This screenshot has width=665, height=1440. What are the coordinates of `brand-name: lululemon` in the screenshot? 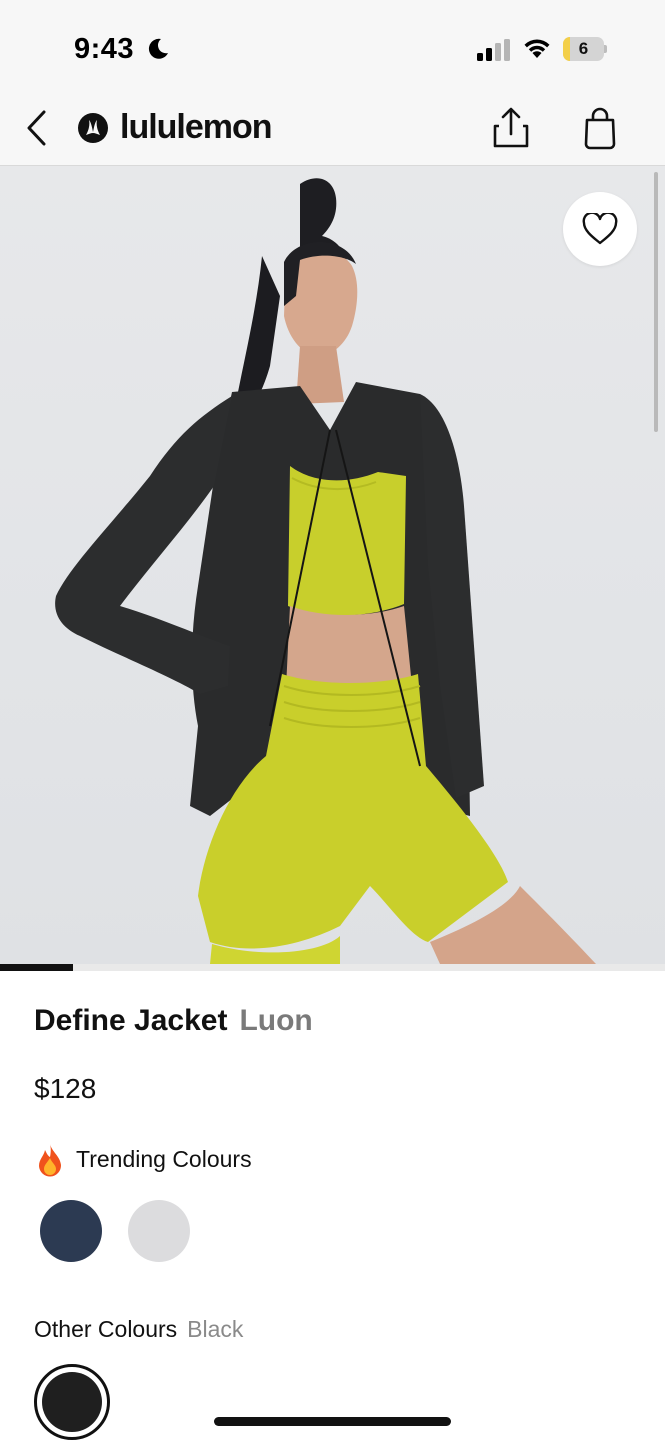 It's located at (196, 127).